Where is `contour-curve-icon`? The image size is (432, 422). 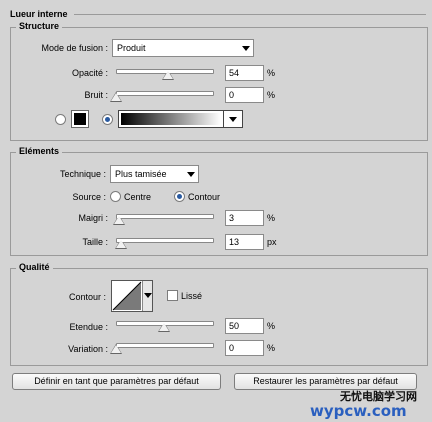
contour-curve-icon is located at coordinates (127, 296).